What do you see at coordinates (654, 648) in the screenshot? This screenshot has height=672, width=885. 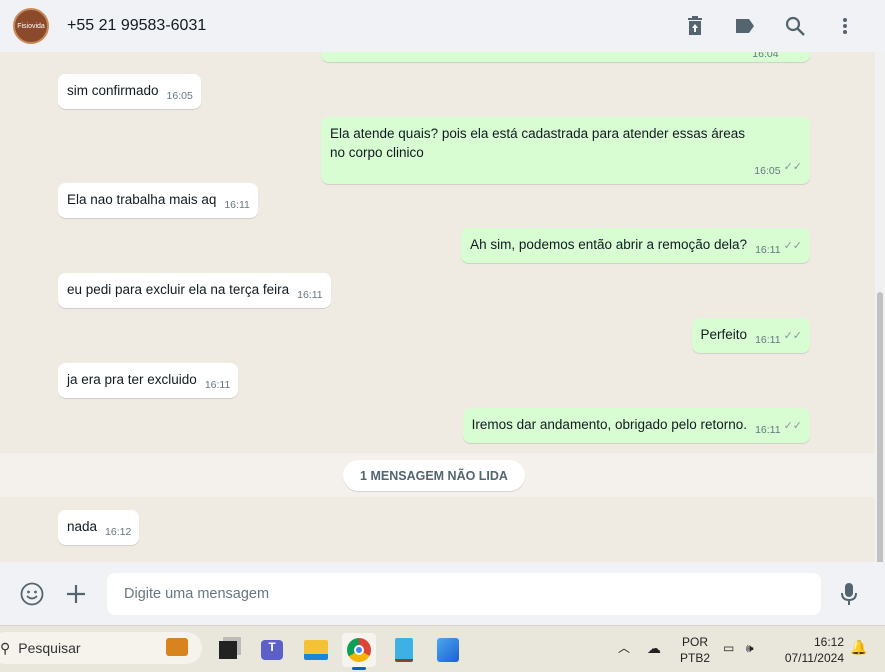 I see `onedrive-offline-icon: ☁` at bounding box center [654, 648].